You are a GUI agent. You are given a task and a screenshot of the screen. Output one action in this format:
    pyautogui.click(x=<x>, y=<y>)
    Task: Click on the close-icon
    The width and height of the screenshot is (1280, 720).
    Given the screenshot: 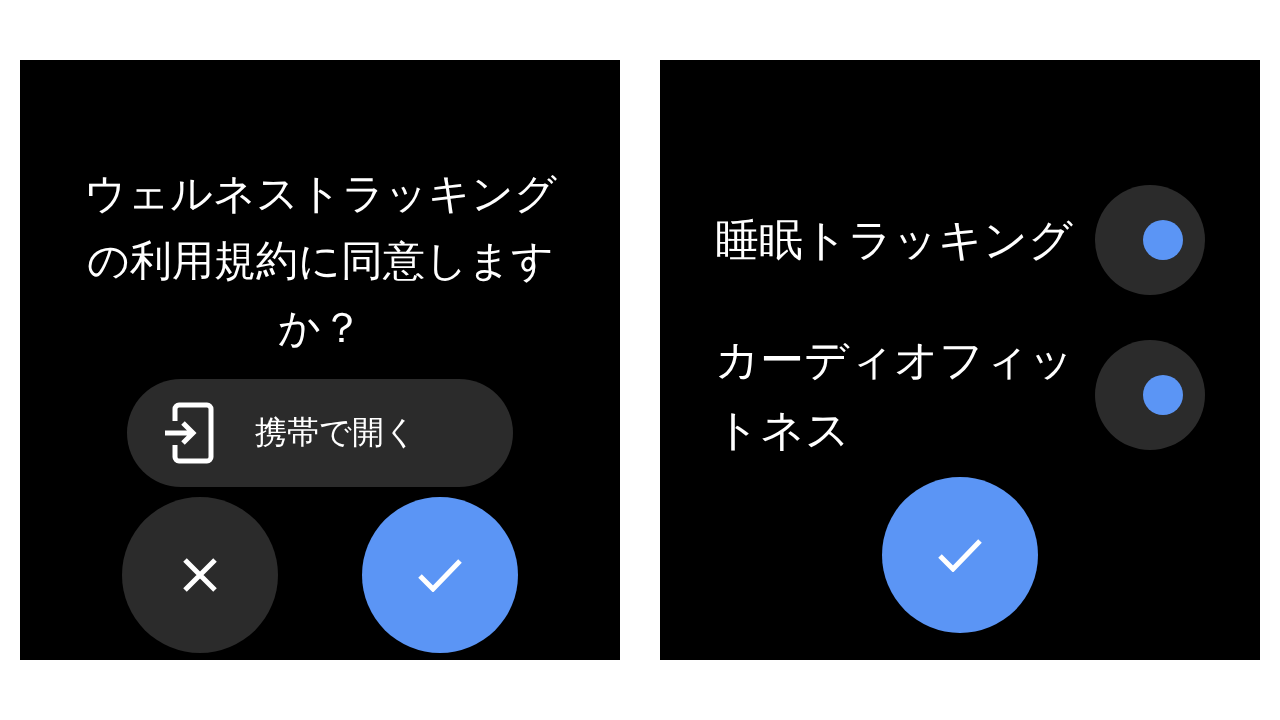 What is the action you would take?
    pyautogui.click(x=200, y=575)
    